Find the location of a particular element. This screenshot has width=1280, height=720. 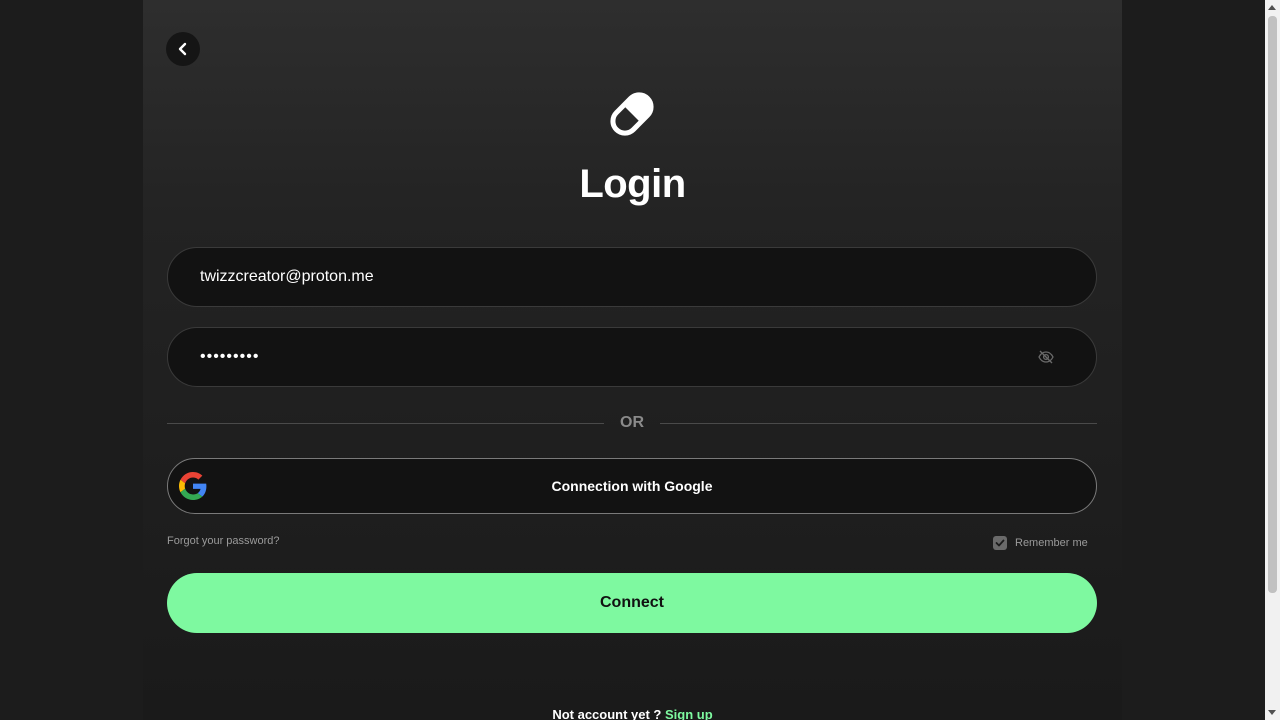

google-login-label: Connection with Google is located at coordinates (632, 486).